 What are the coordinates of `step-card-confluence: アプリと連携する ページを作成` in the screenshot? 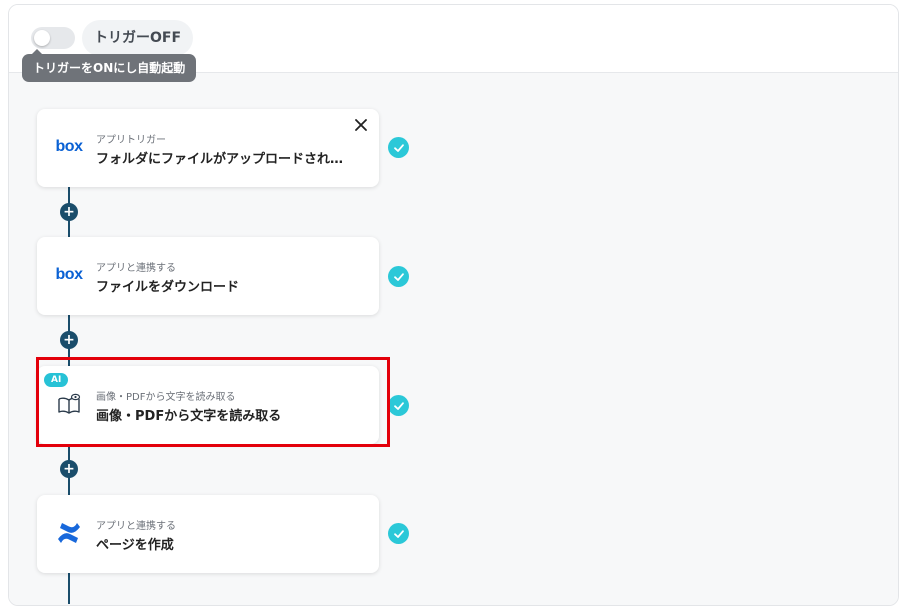 It's located at (208, 534).